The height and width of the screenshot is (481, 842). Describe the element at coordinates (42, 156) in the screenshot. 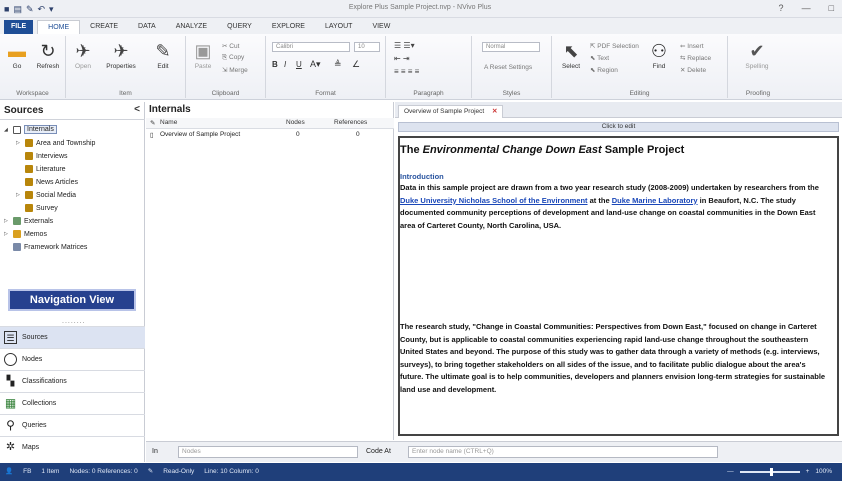

I see `tree-item-interviews: Interviews` at that location.